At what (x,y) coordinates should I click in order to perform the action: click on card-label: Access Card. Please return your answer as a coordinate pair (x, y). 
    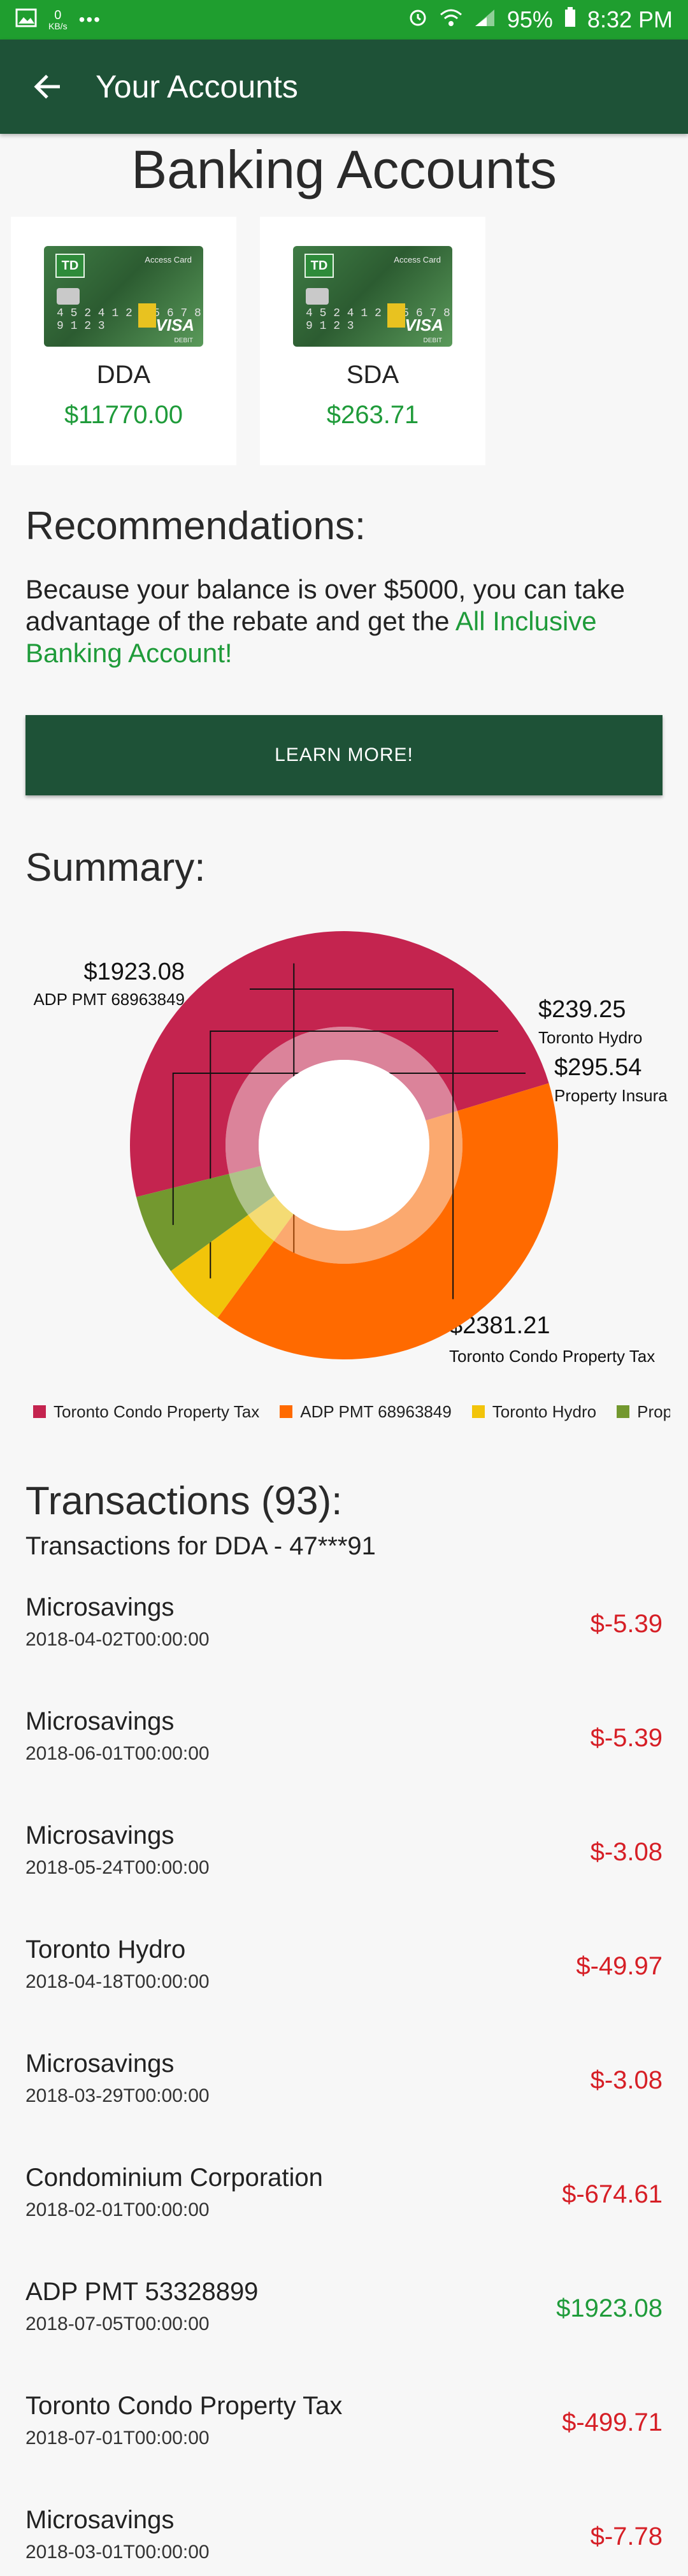
    Looking at the image, I should click on (168, 259).